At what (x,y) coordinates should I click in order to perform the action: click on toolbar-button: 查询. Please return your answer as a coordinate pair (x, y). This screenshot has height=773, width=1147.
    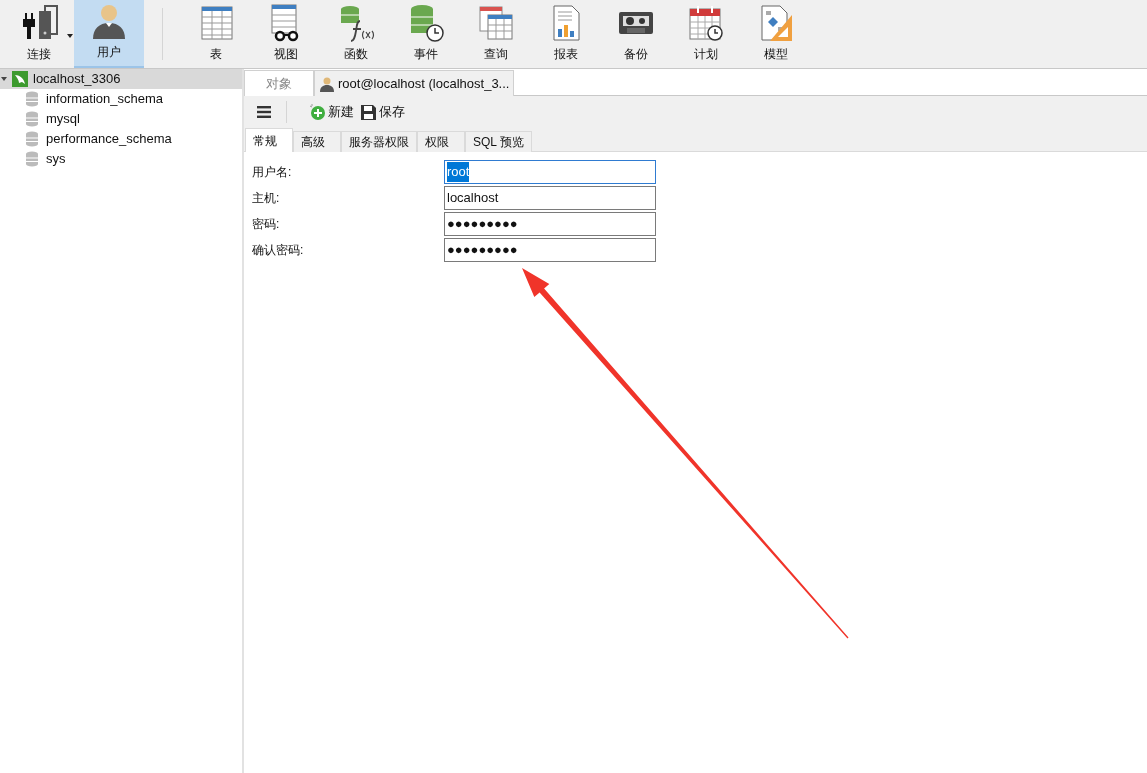
    Looking at the image, I should click on (496, 34).